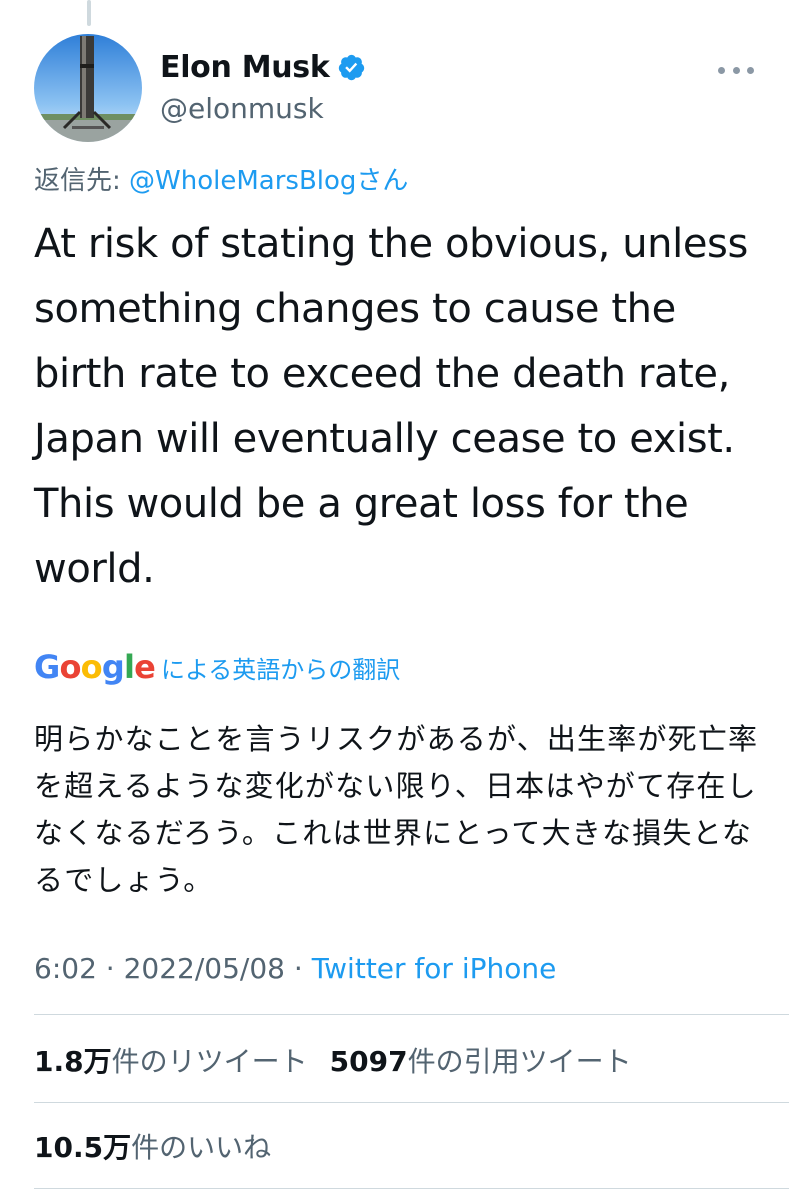  I want to click on more-options-icon, so click(736, 70).